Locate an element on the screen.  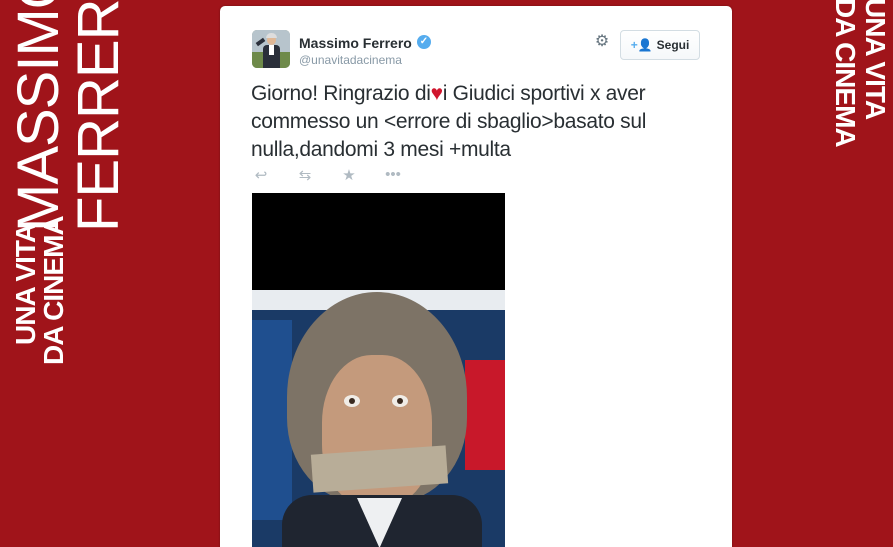
favorite-icon: ★ is located at coordinates (349, 175).